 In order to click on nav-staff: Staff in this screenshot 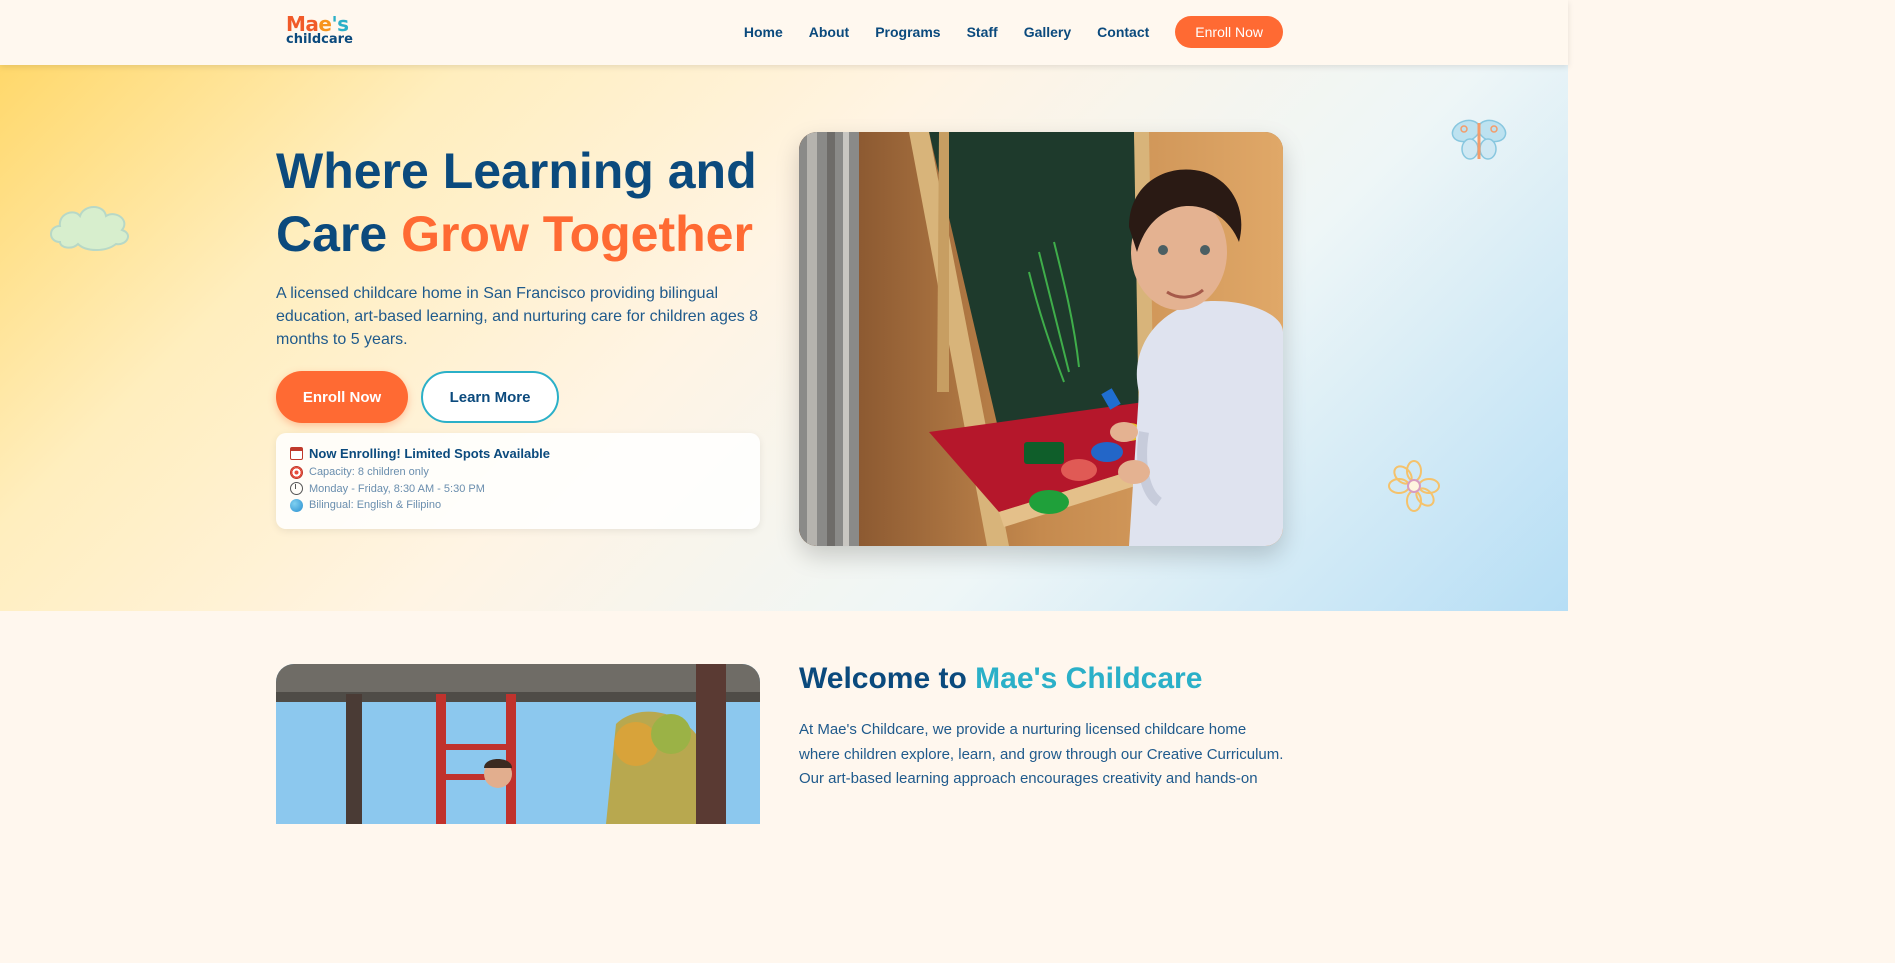, I will do `click(982, 32)`.